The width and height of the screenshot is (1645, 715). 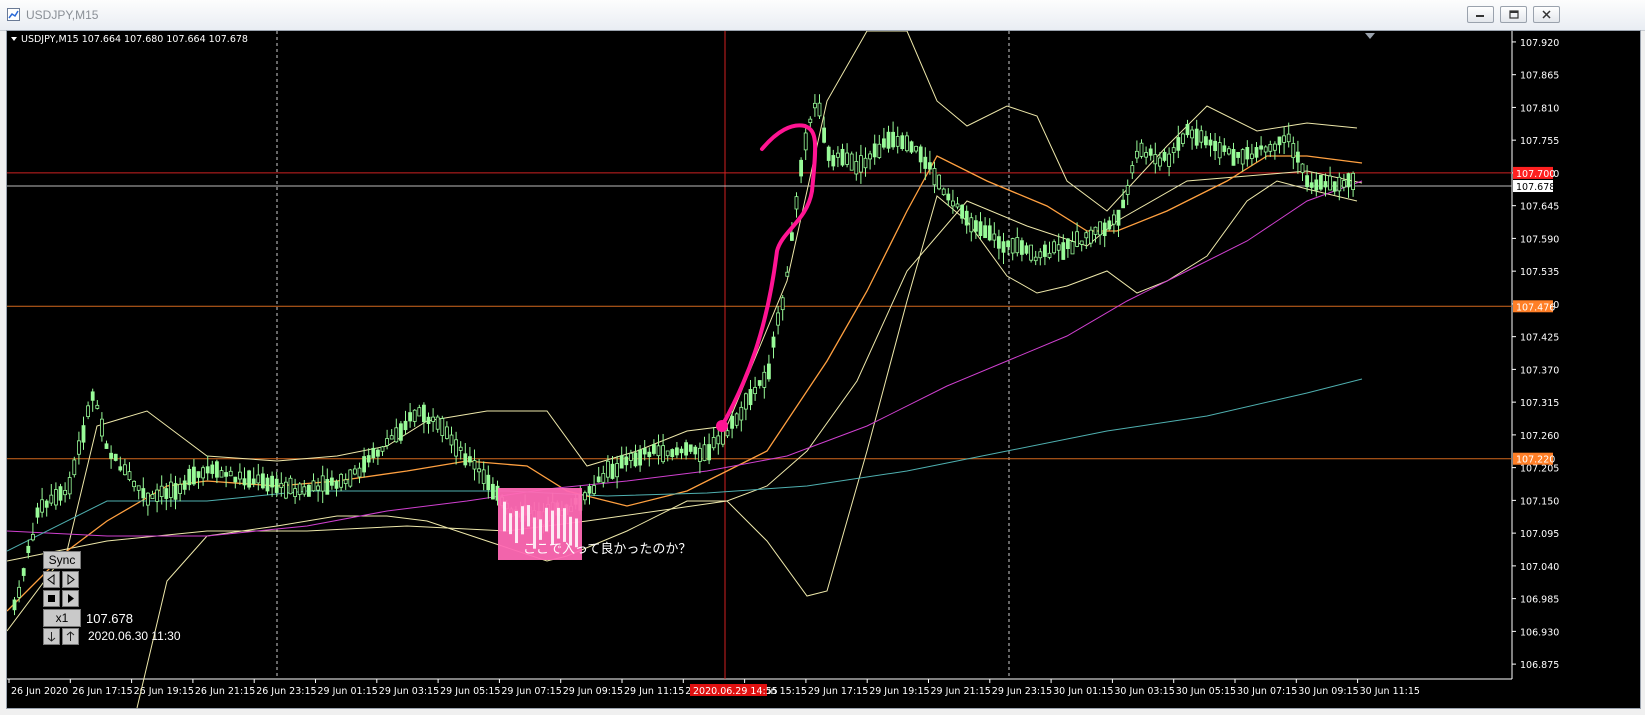 What do you see at coordinates (70, 579) in the screenshot?
I see `step-forward-button` at bounding box center [70, 579].